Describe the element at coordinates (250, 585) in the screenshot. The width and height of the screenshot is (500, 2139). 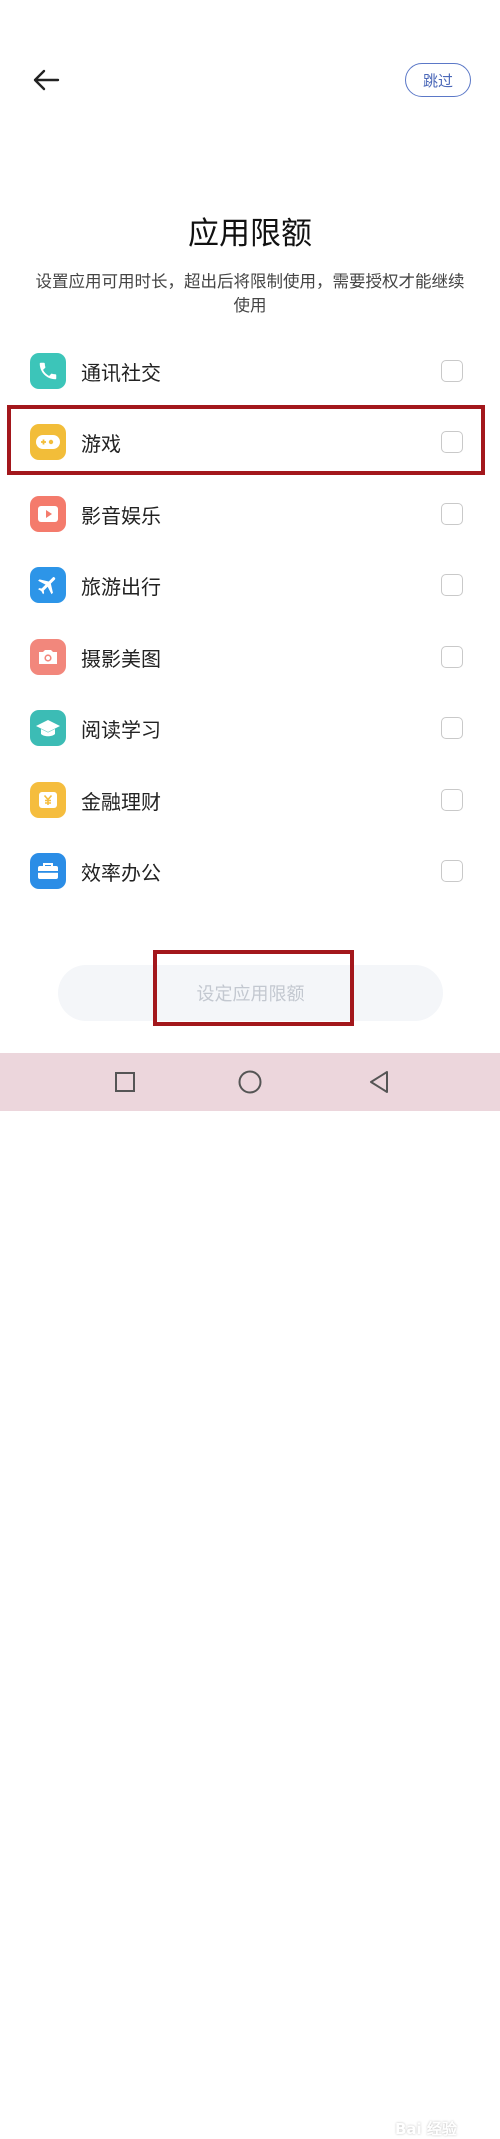
I see `category-item-travel: 旅游出行` at that location.